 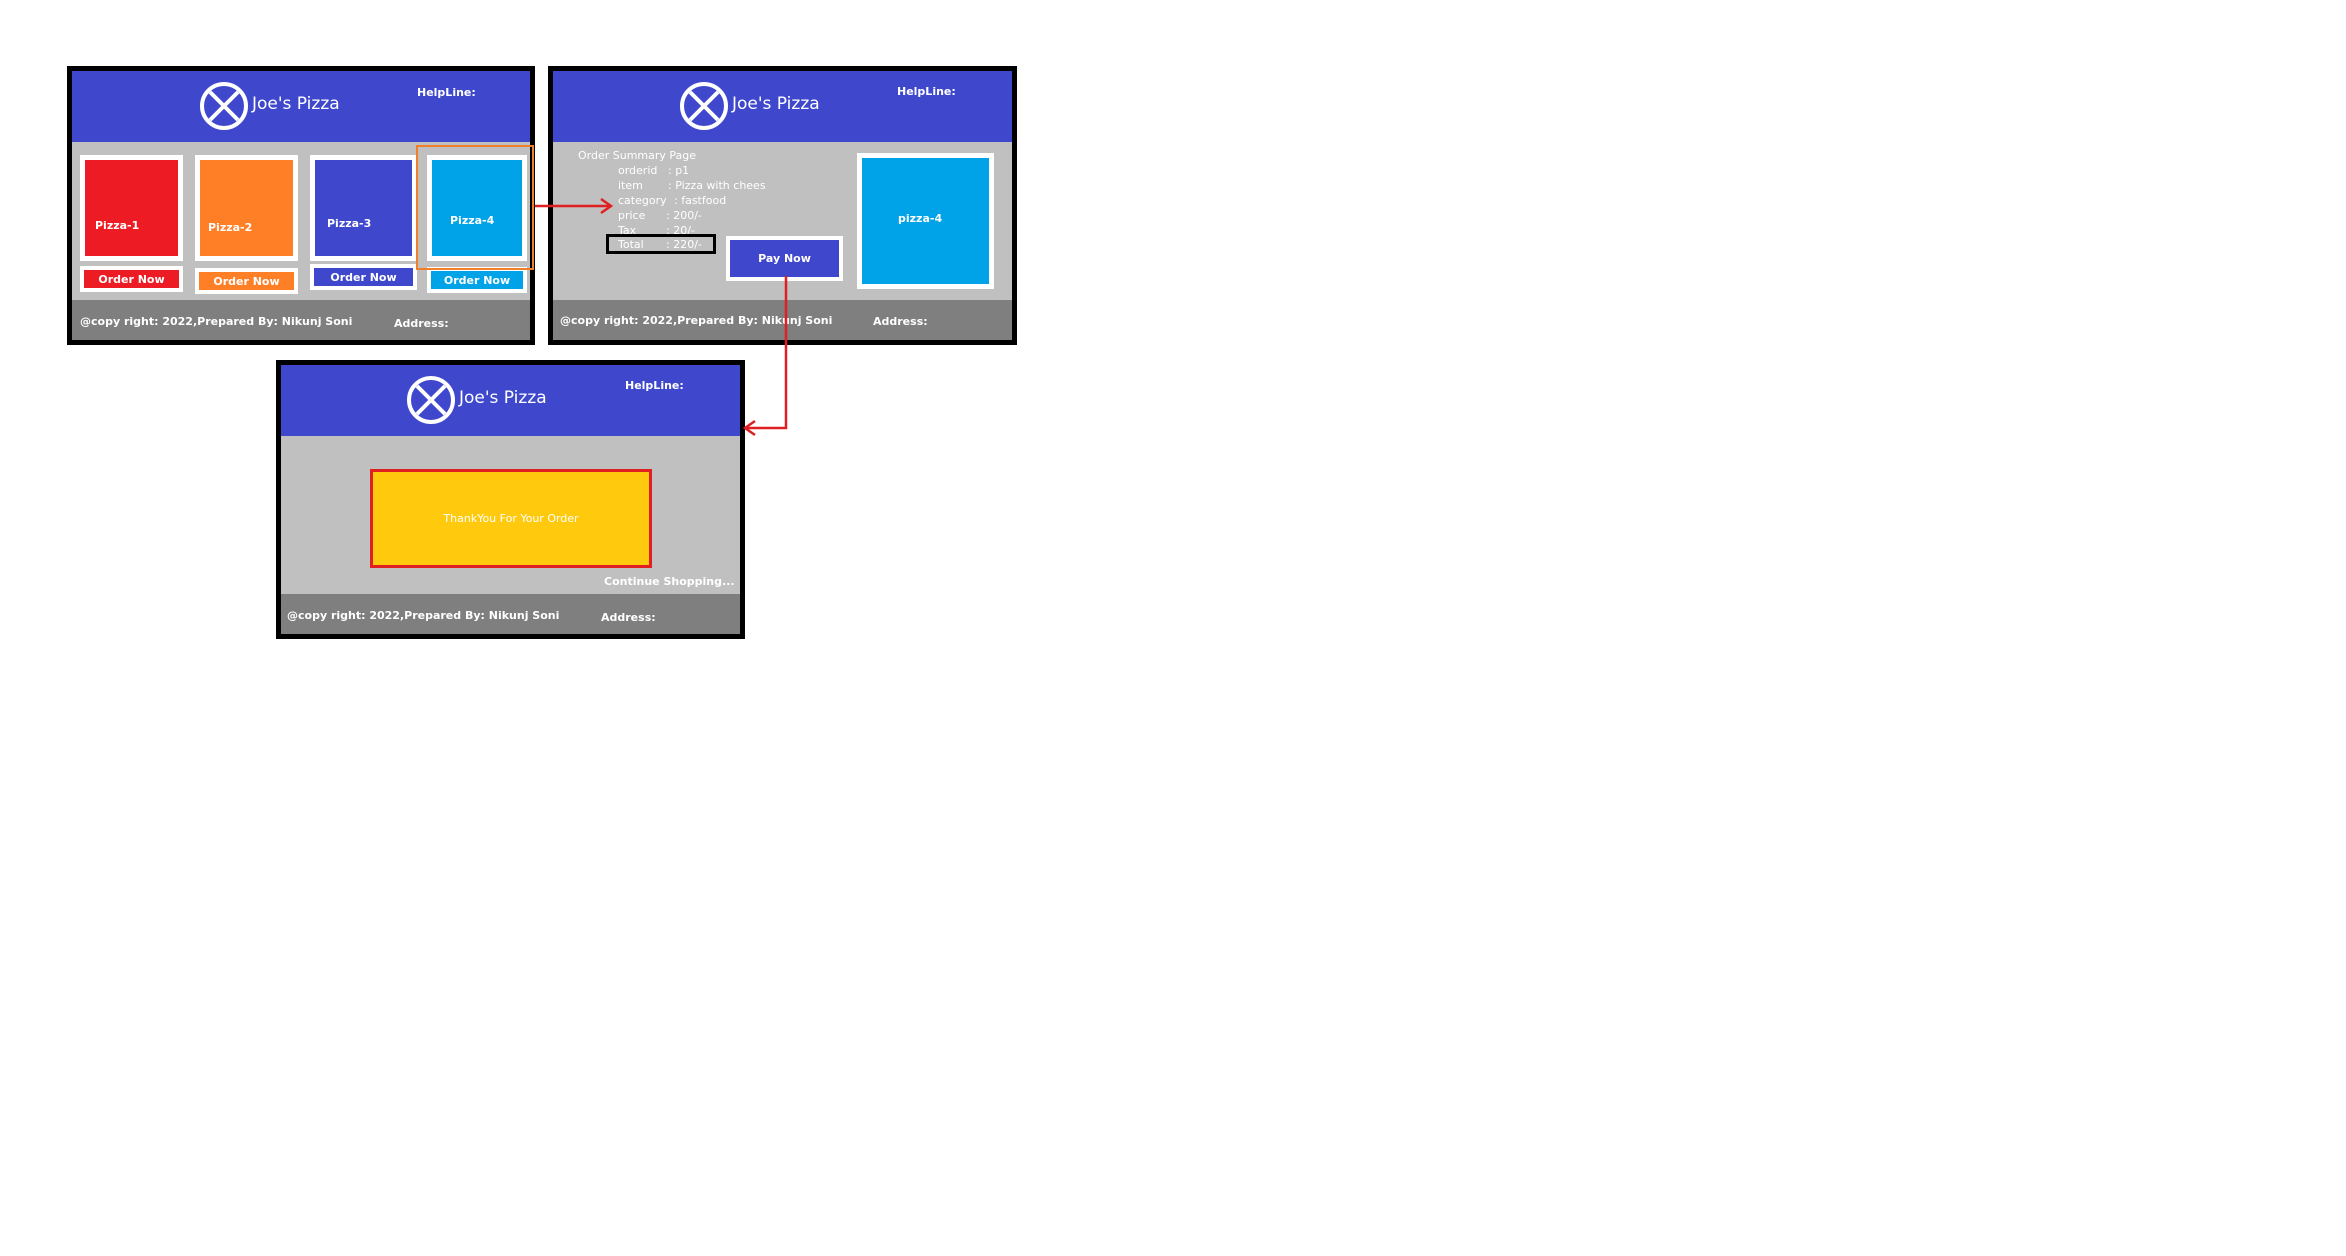 I want to click on order-now-label-4: Order Now, so click(x=477, y=280).